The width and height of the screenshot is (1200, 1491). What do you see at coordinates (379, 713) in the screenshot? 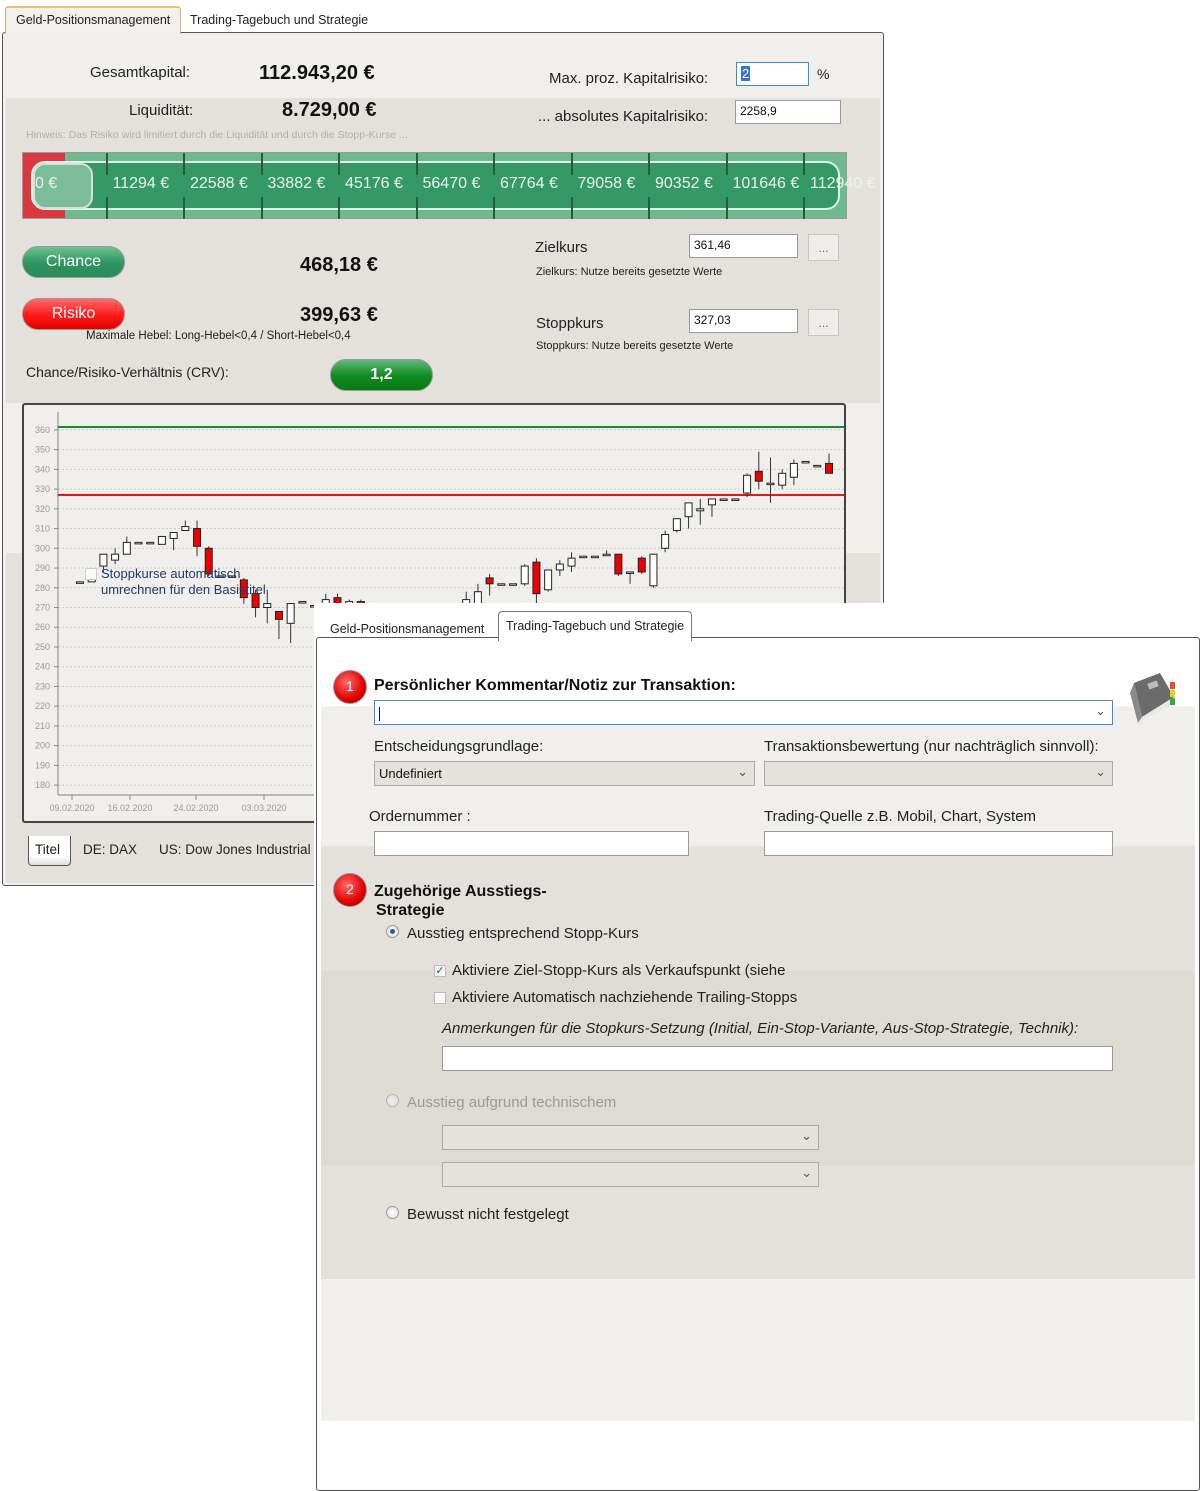
I see `text-cursor` at bounding box center [379, 713].